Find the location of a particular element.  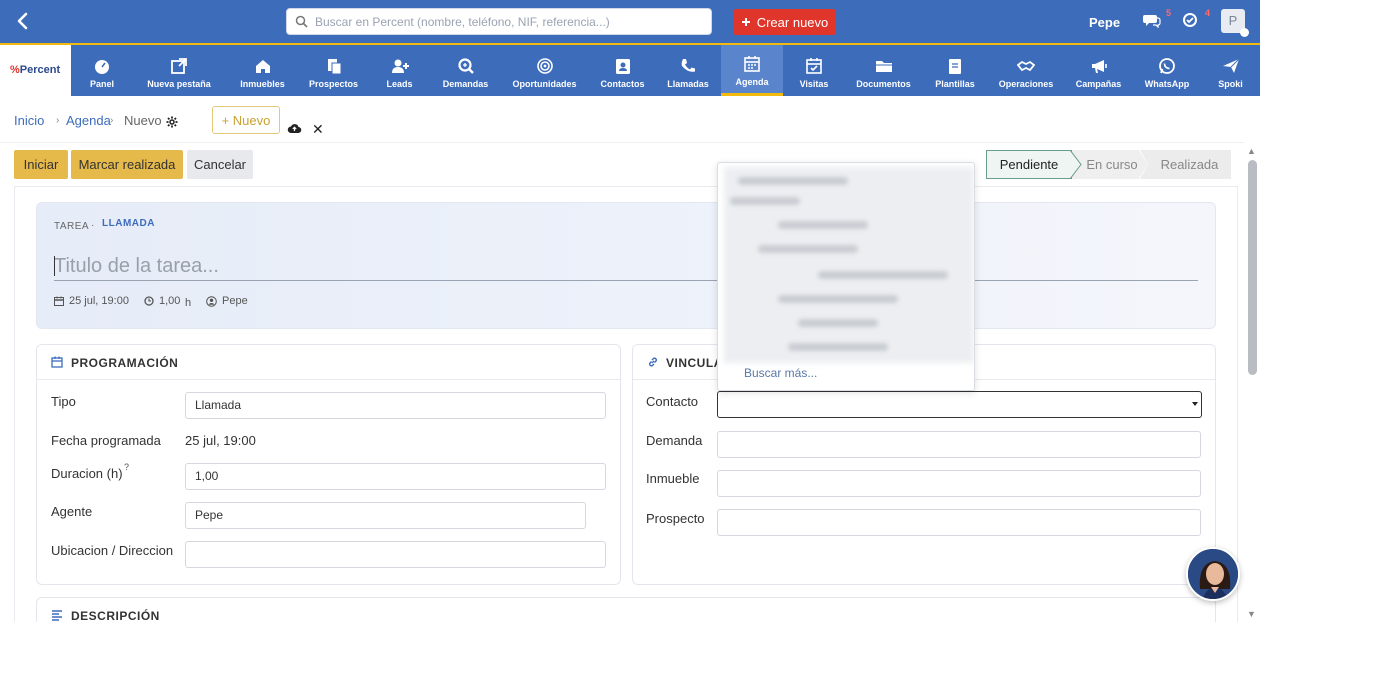

nav-item-inmuebles: Inmuebles is located at coordinates (262, 70).